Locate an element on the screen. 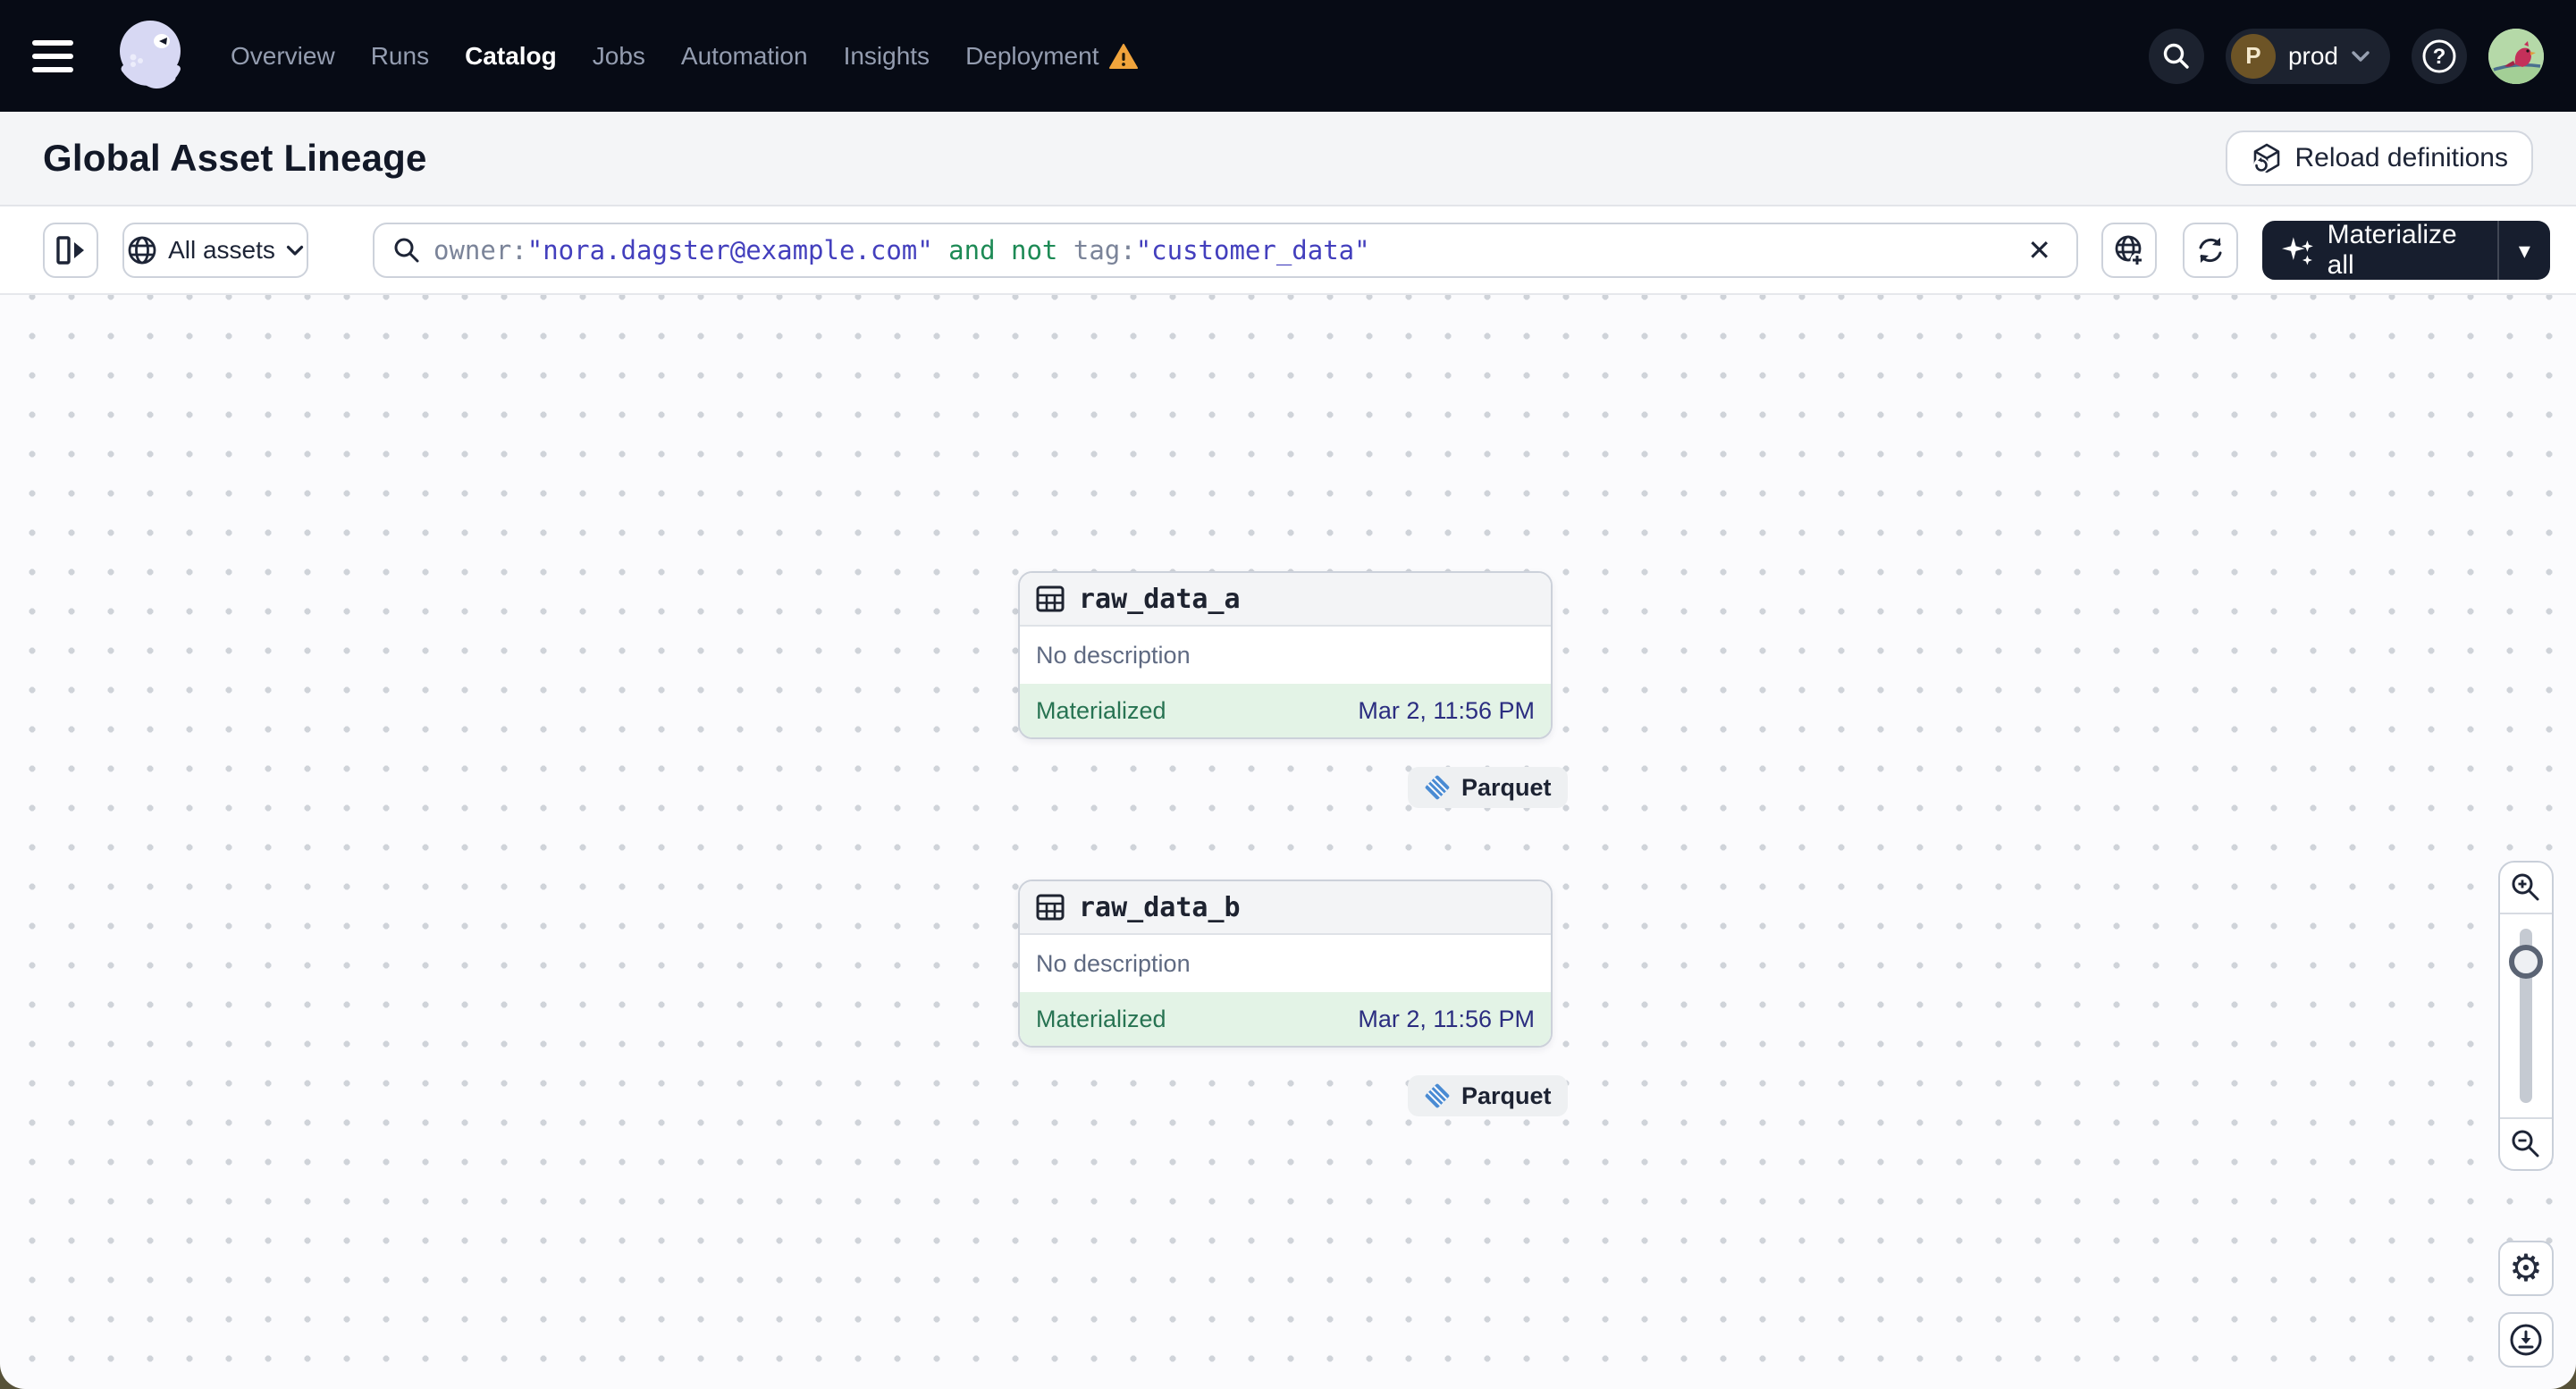 The width and height of the screenshot is (2576, 1389). zoom-in-icon is located at coordinates (2526, 887).